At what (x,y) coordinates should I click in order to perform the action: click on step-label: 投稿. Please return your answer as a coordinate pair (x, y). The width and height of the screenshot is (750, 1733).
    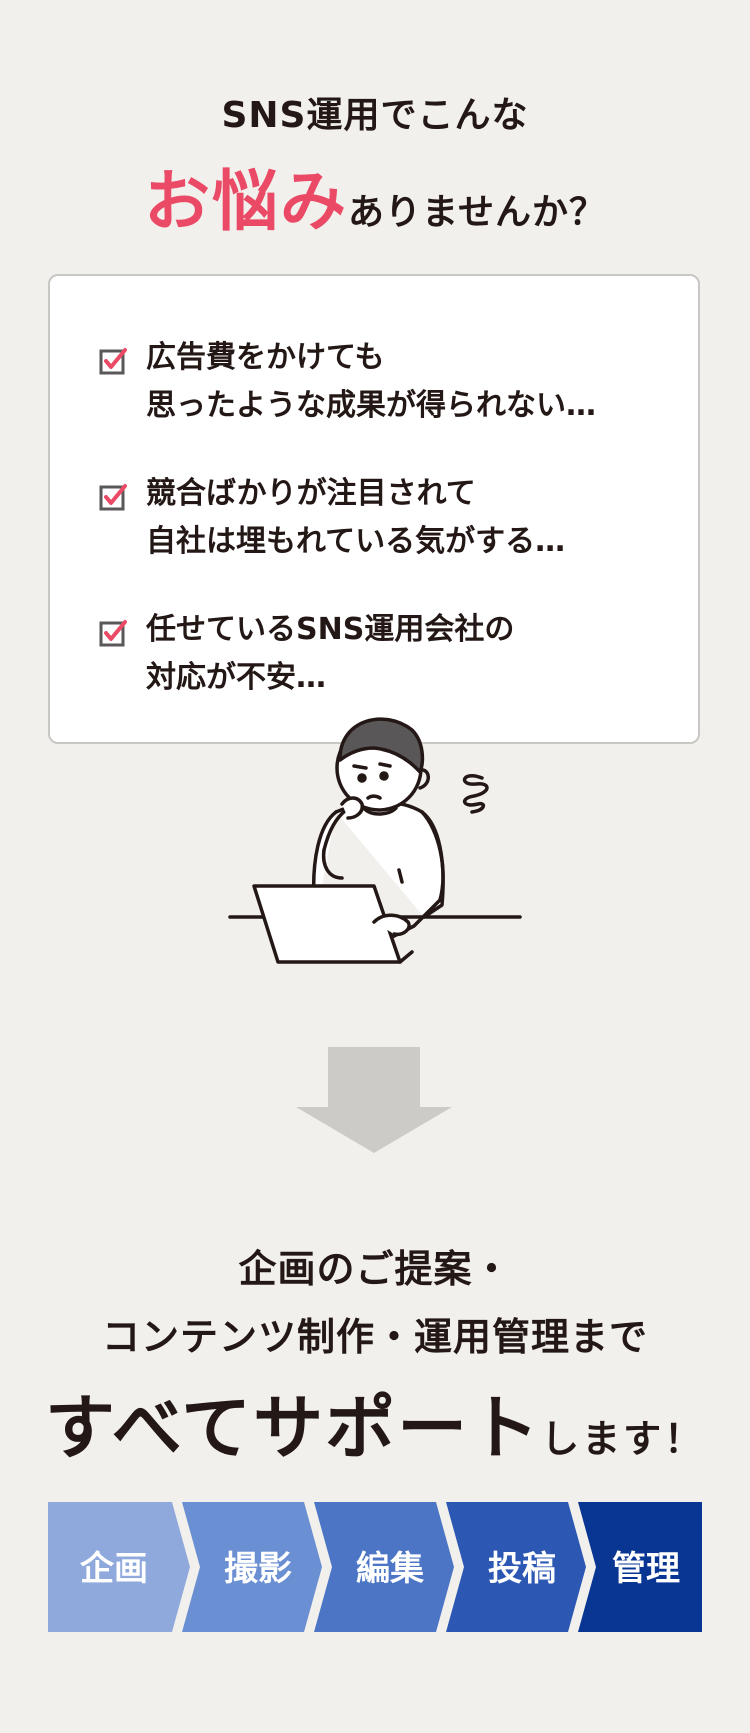
    Looking at the image, I should click on (522, 1569).